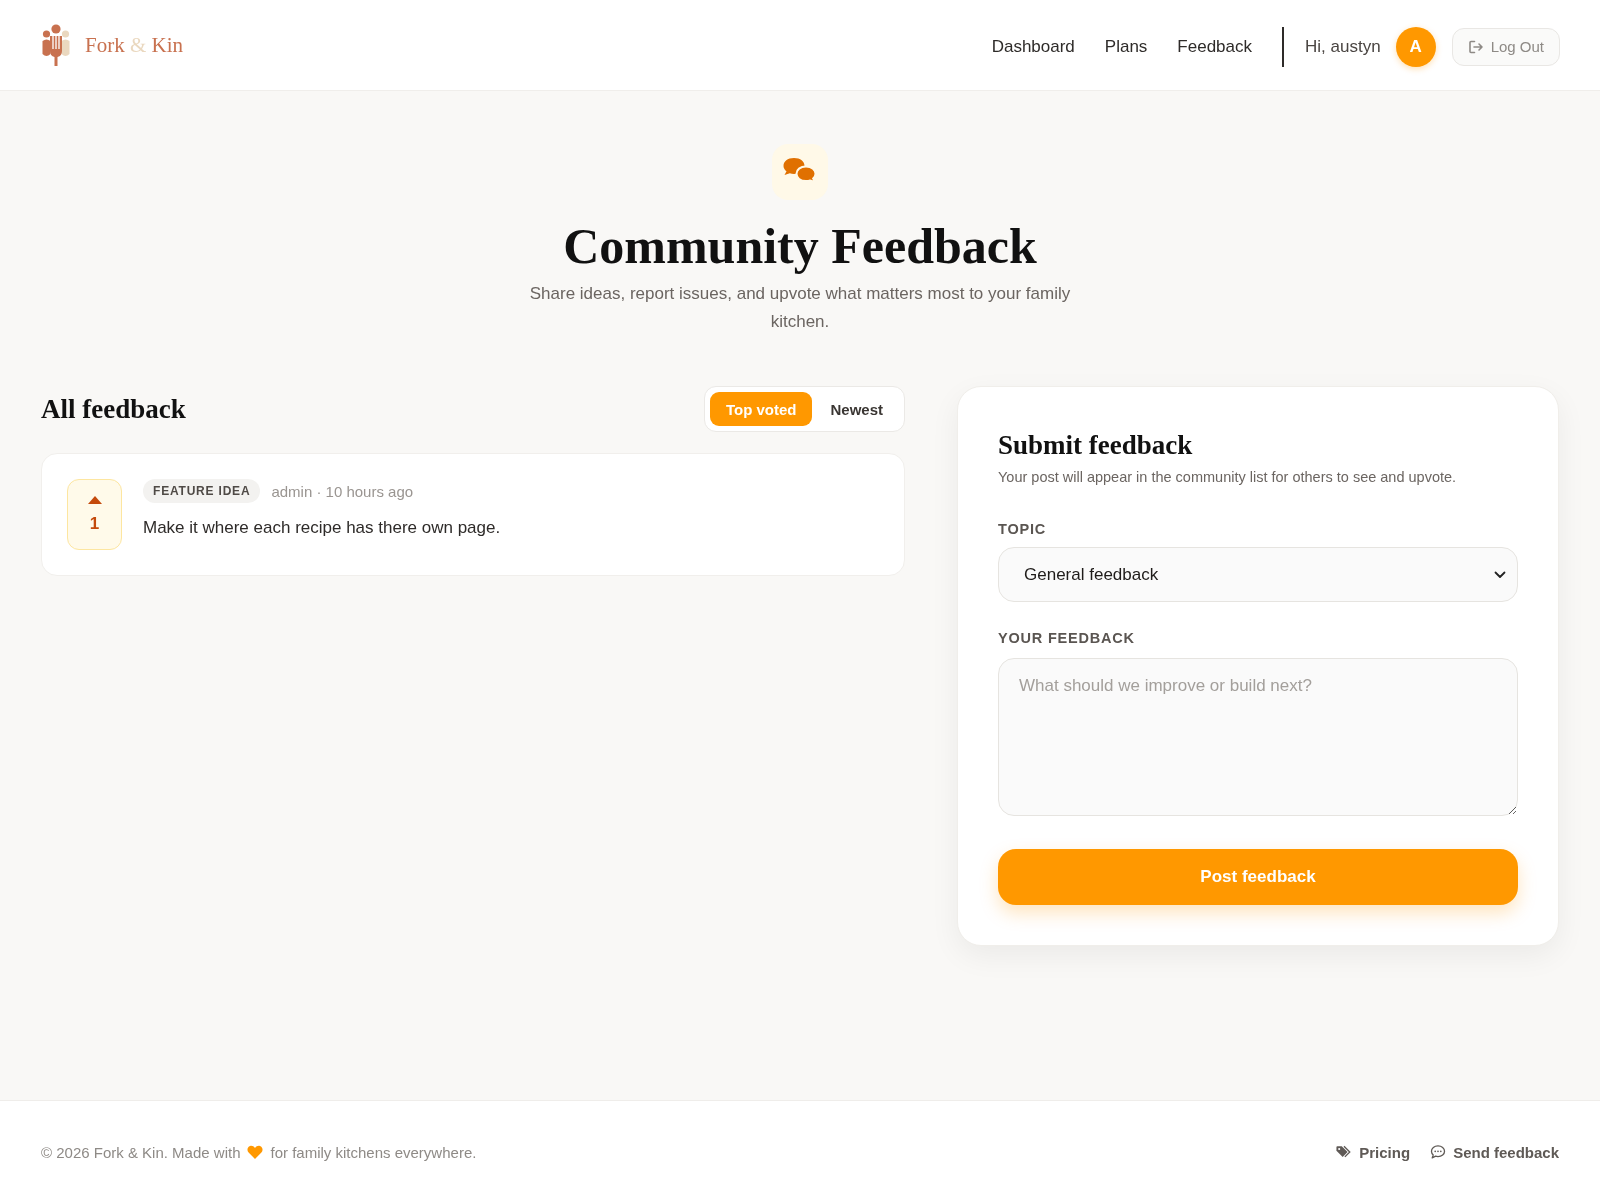  I want to click on field-label: YOUR FEEDBACK, so click(1067, 638).